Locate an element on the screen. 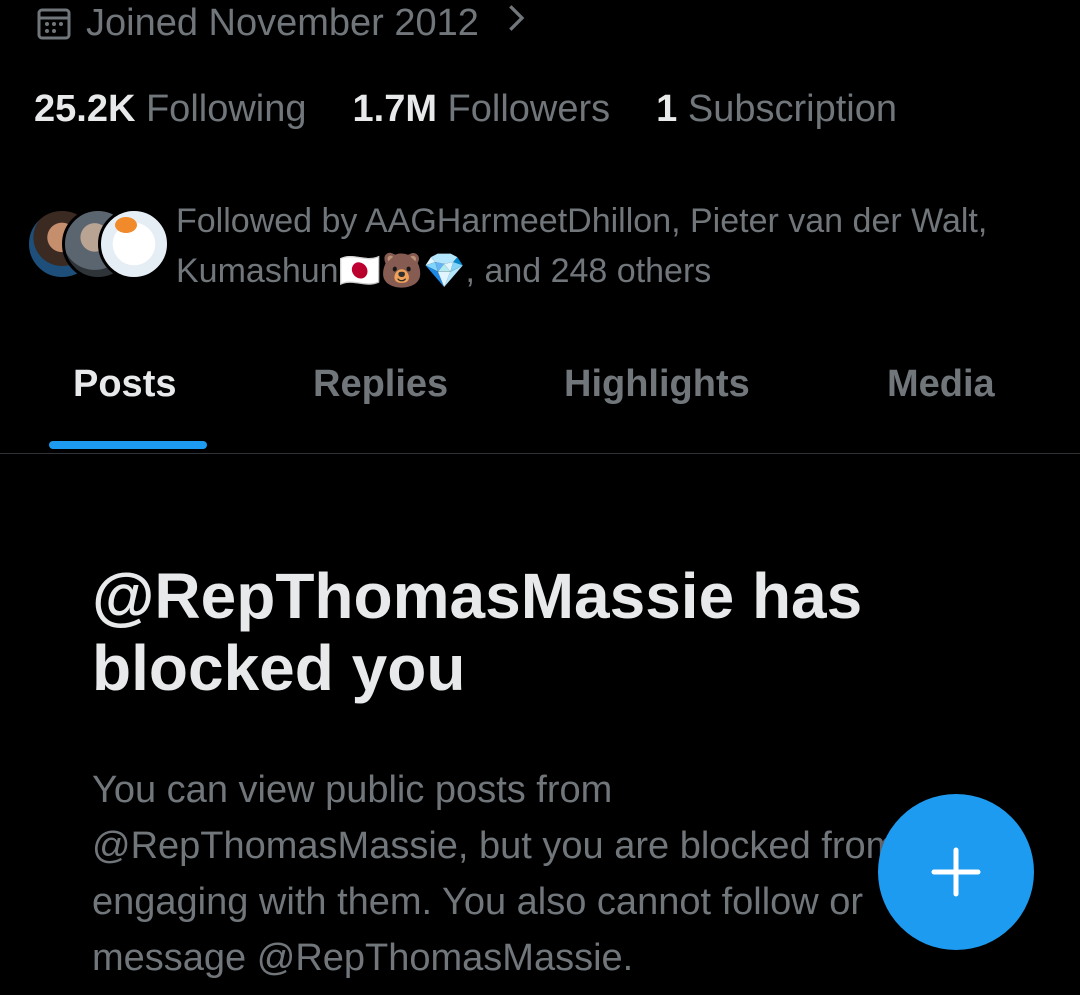 The width and height of the screenshot is (1080, 995). following-stat: 25.2K Following is located at coordinates (170, 109).